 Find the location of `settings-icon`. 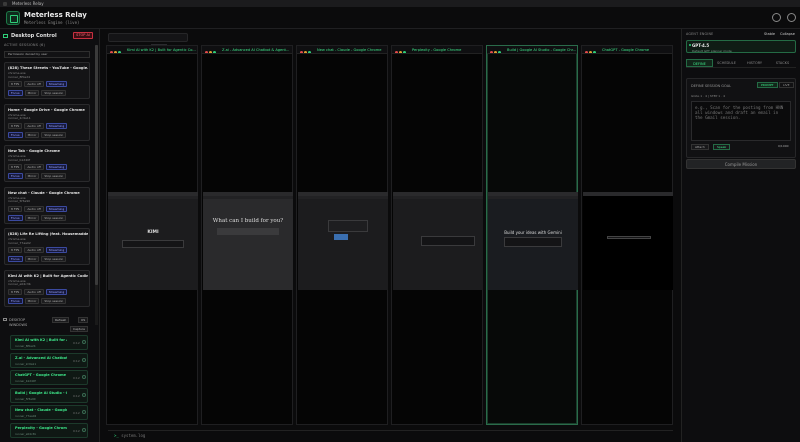

settings-icon is located at coordinates (776, 17).